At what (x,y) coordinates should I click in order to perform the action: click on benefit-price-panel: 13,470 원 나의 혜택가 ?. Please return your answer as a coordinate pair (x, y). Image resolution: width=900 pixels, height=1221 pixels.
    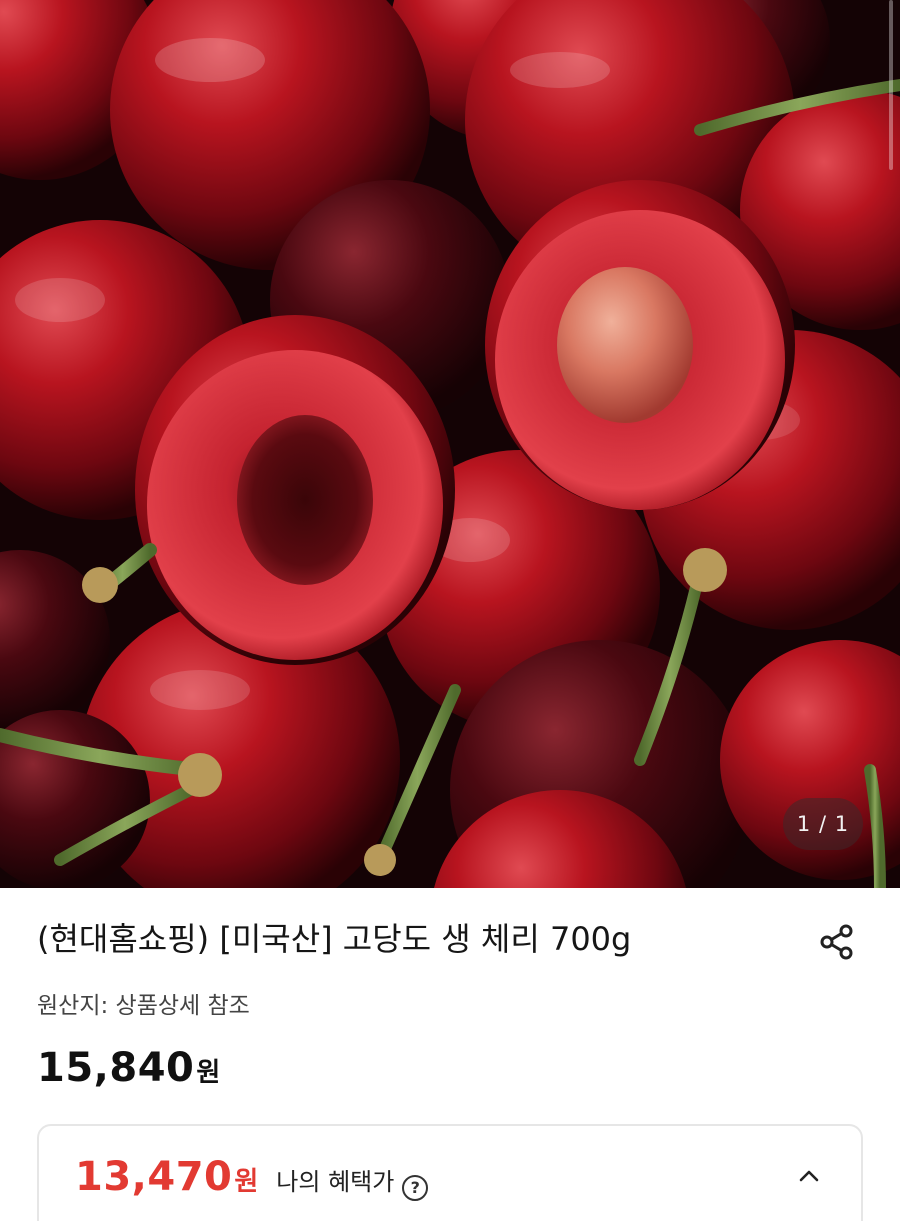
    Looking at the image, I should click on (450, 1172).